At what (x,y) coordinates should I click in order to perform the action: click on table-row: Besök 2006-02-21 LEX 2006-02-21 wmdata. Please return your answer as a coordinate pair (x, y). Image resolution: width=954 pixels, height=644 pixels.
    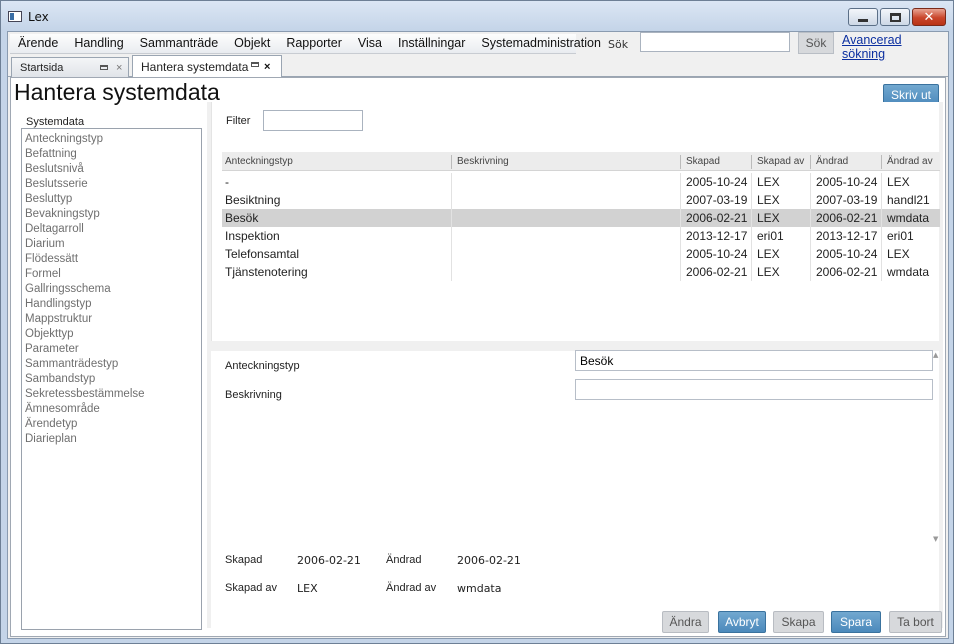
    Looking at the image, I should click on (581, 218).